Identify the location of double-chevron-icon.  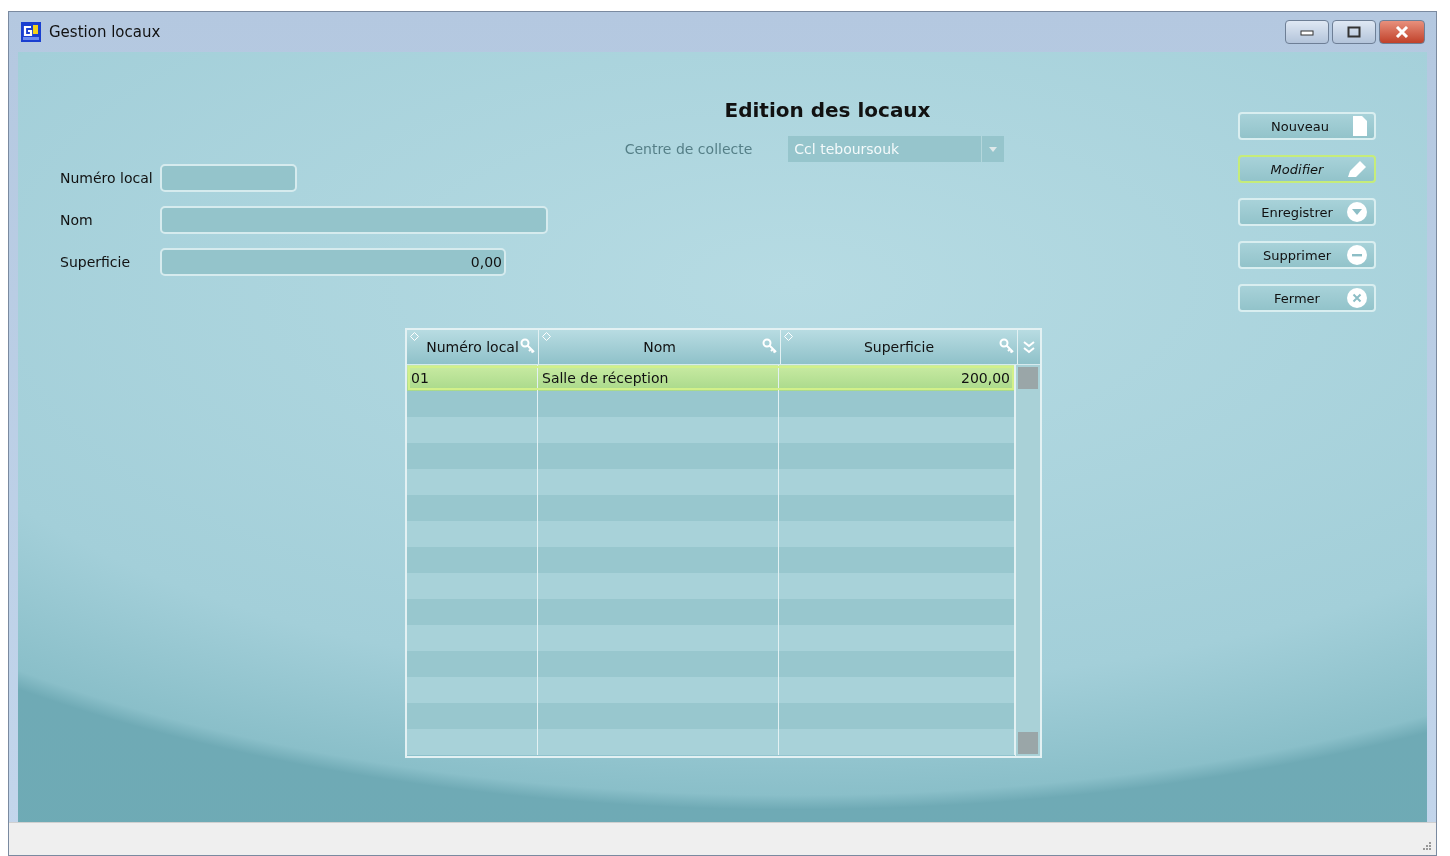
(1029, 347).